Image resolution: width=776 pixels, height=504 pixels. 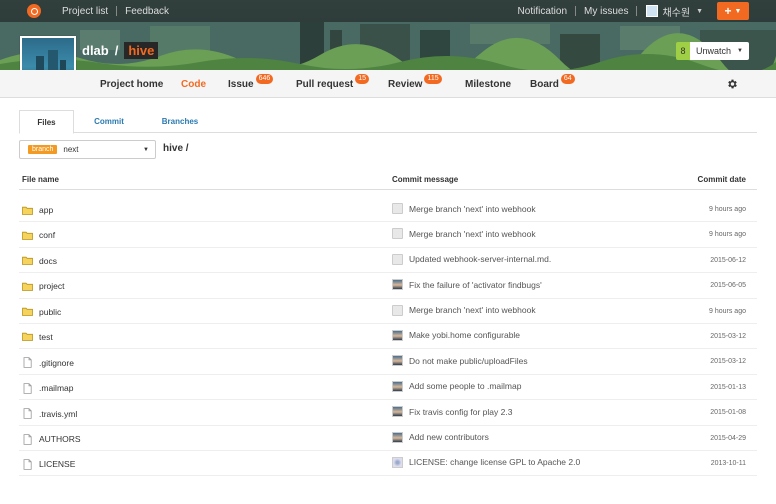 What do you see at coordinates (719, 51) in the screenshot?
I see `unwatch-button: Unwatch ▼` at bounding box center [719, 51].